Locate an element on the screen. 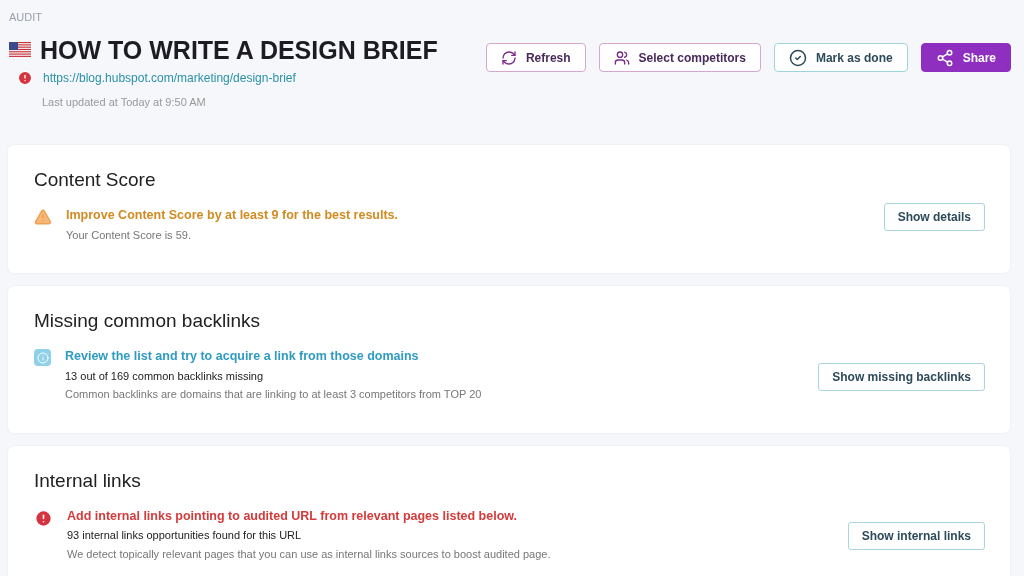 The width and height of the screenshot is (1024, 576). last-updated-text: Last updated at Today at 9:50 AM is located at coordinates (124, 102).